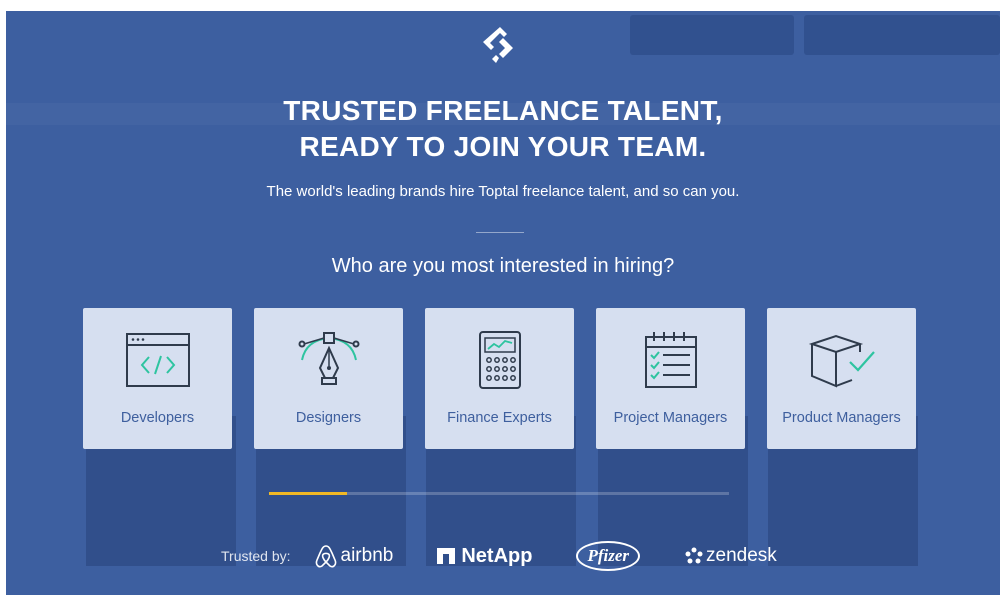  Describe the element at coordinates (157, 418) in the screenshot. I see `card-label: Developers` at that location.